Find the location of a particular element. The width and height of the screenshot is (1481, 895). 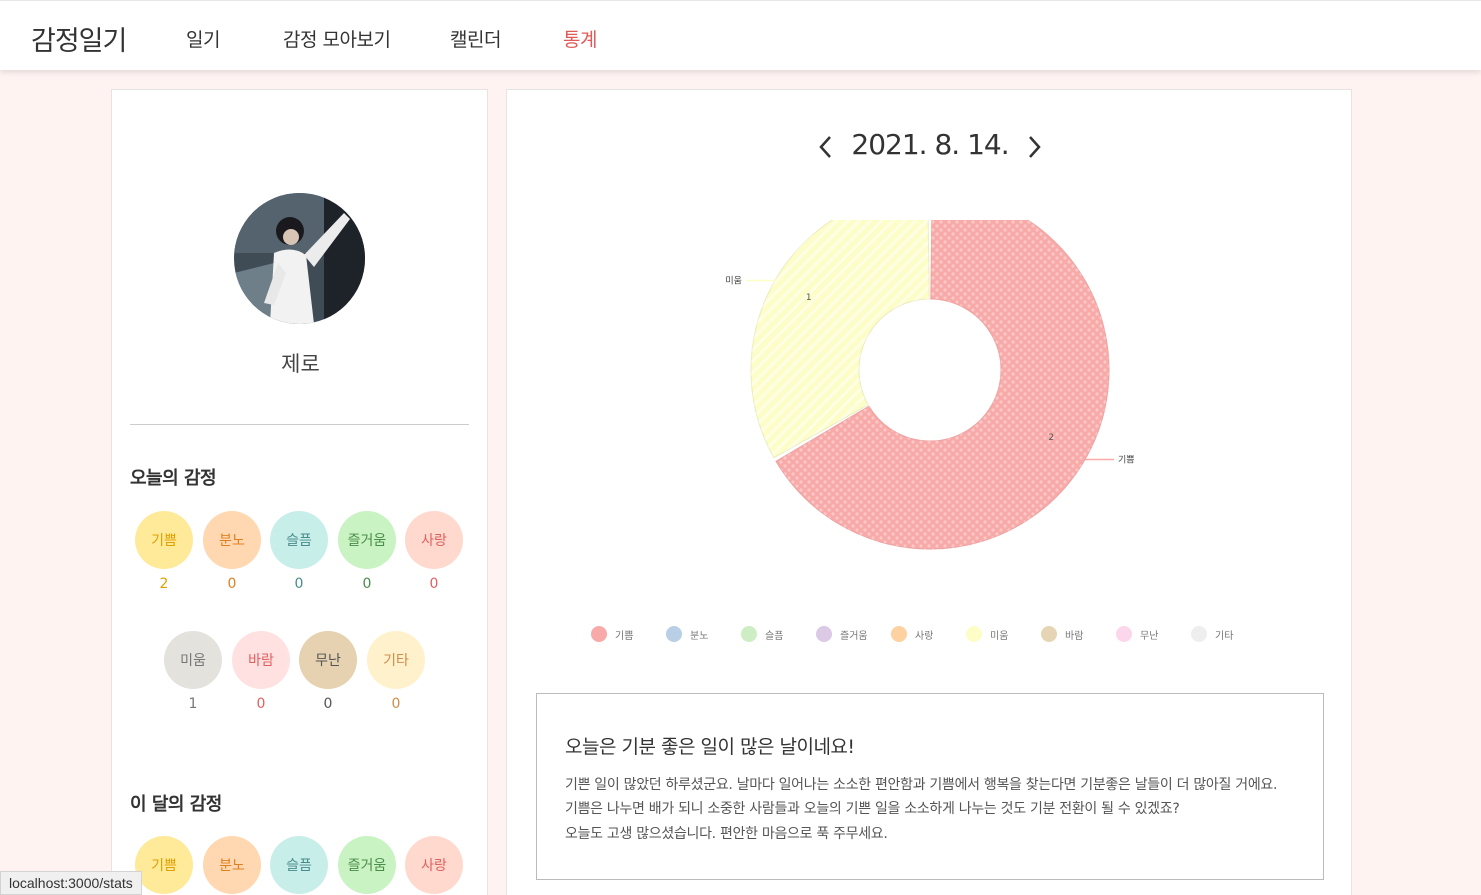

nav-link-diary: 일기 is located at coordinates (203, 38).